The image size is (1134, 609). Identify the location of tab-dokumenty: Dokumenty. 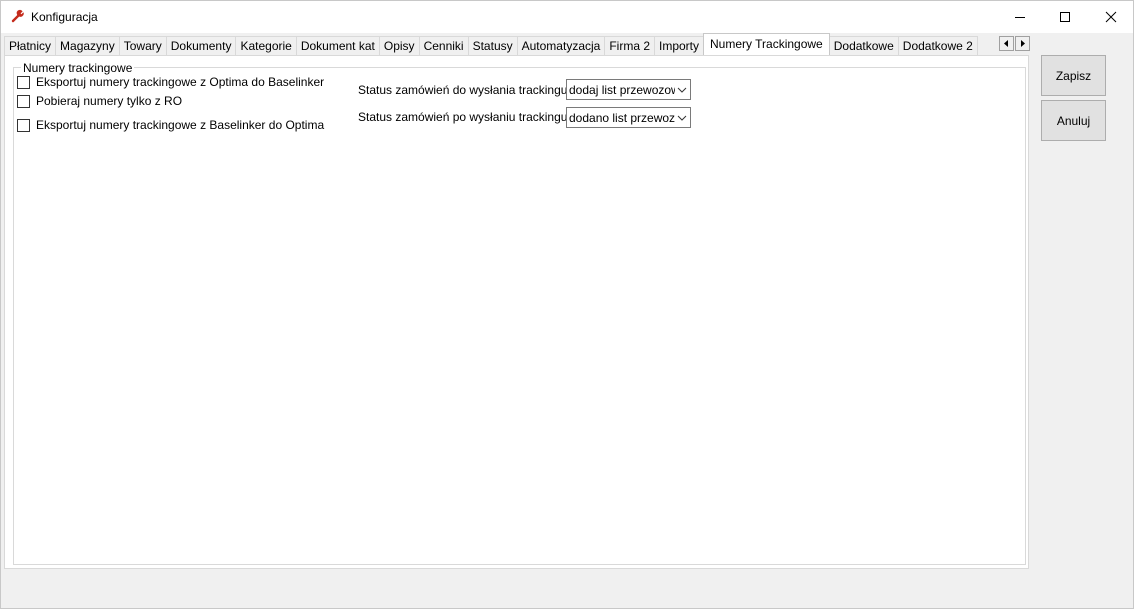
(201, 45).